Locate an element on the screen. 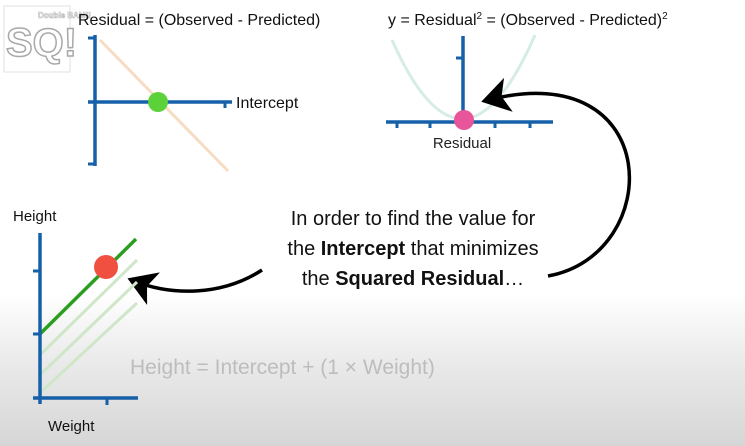 The width and height of the screenshot is (745, 446). minimum-point is located at coordinates (464, 120).